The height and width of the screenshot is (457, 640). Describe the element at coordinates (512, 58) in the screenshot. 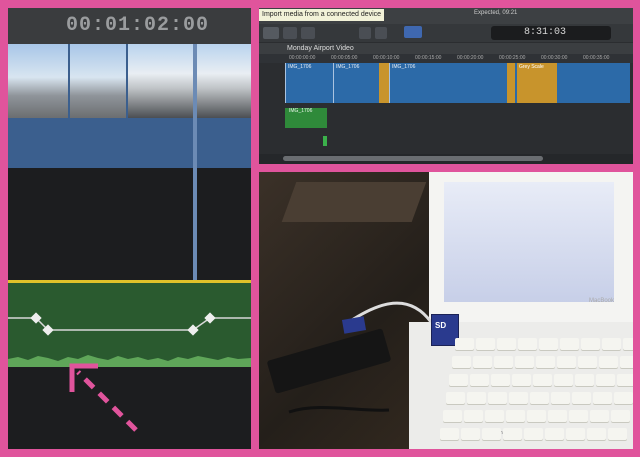

I see `ruler-tick: 00:00:25:00` at that location.